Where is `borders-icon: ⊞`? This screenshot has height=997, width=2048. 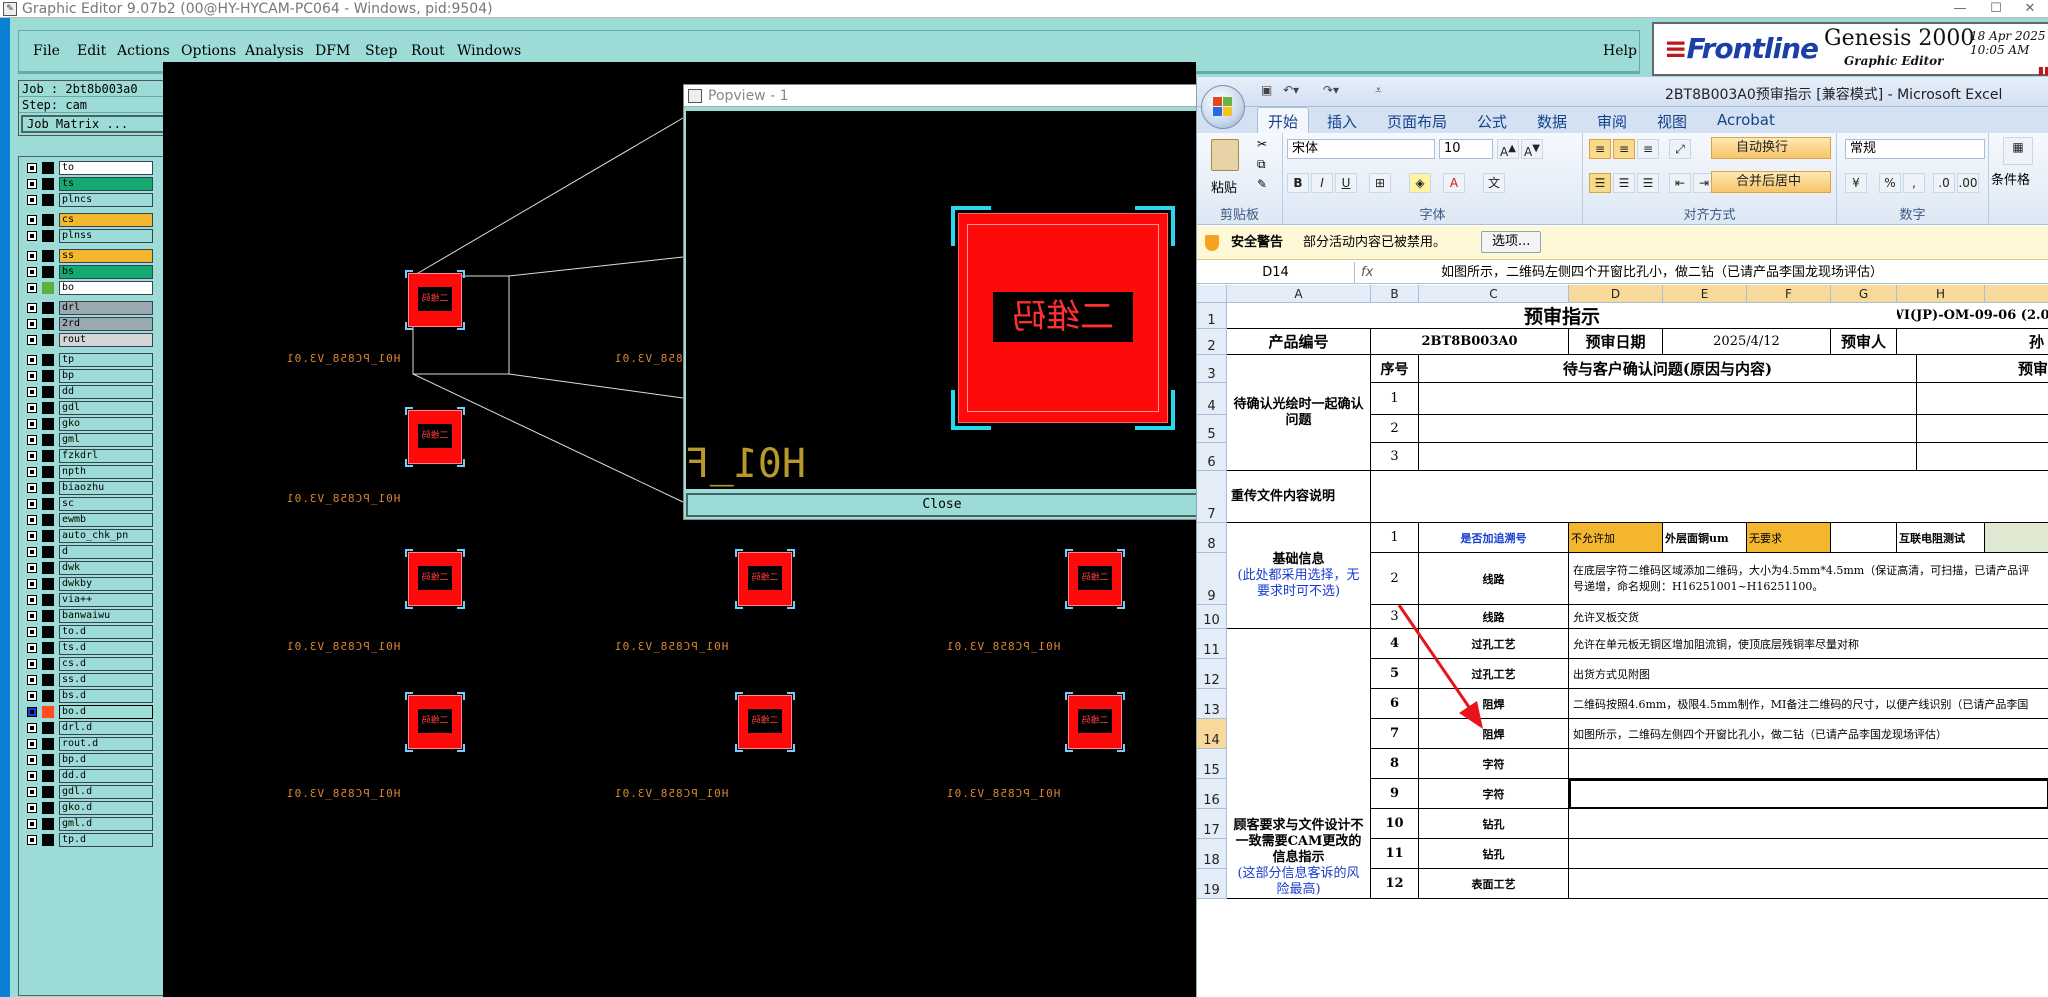
borders-icon: ⊞ is located at coordinates (1380, 183).